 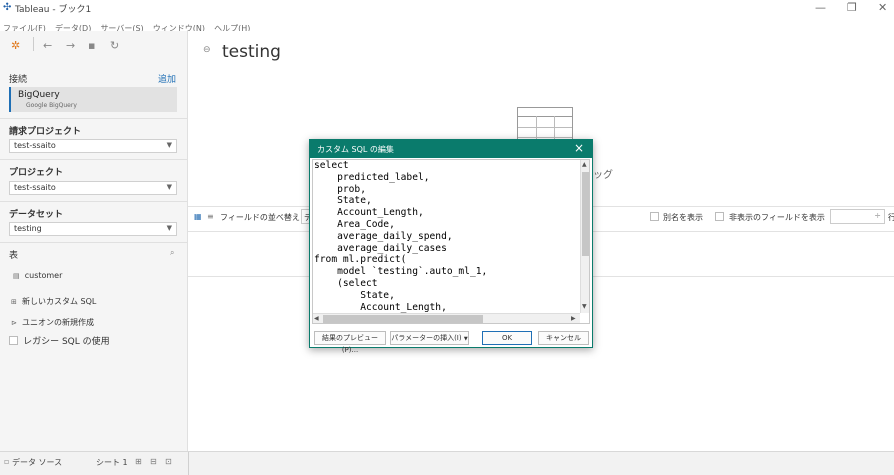 What do you see at coordinates (882, 7) in the screenshot?
I see `close-window-button: ✕` at bounding box center [882, 7].